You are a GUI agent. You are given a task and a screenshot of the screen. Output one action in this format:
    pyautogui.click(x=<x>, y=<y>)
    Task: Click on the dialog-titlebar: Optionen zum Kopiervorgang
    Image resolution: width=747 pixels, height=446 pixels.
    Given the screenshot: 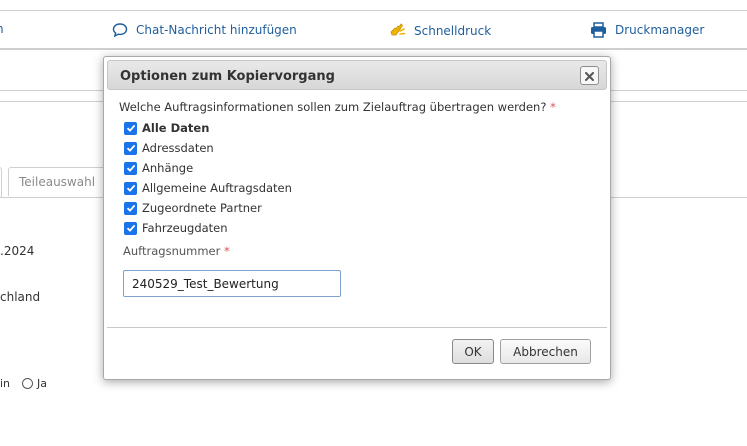 What is the action you would take?
    pyautogui.click(x=357, y=75)
    